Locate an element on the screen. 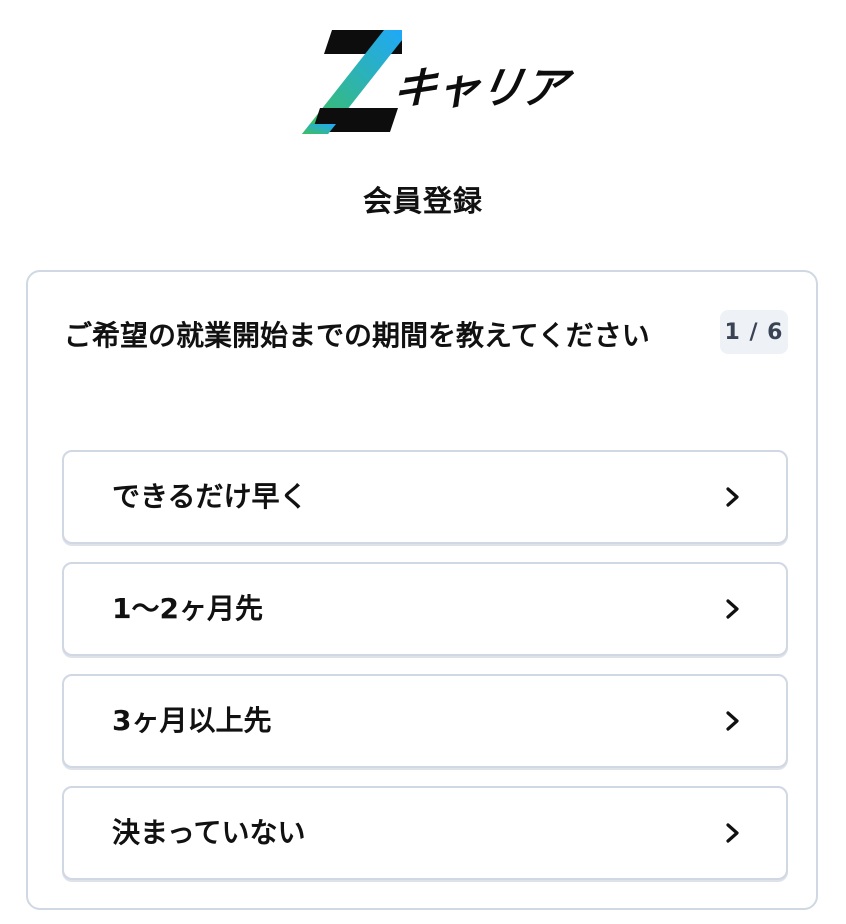 The height and width of the screenshot is (924, 846). option-label: 決まっていない is located at coordinates (209, 832).